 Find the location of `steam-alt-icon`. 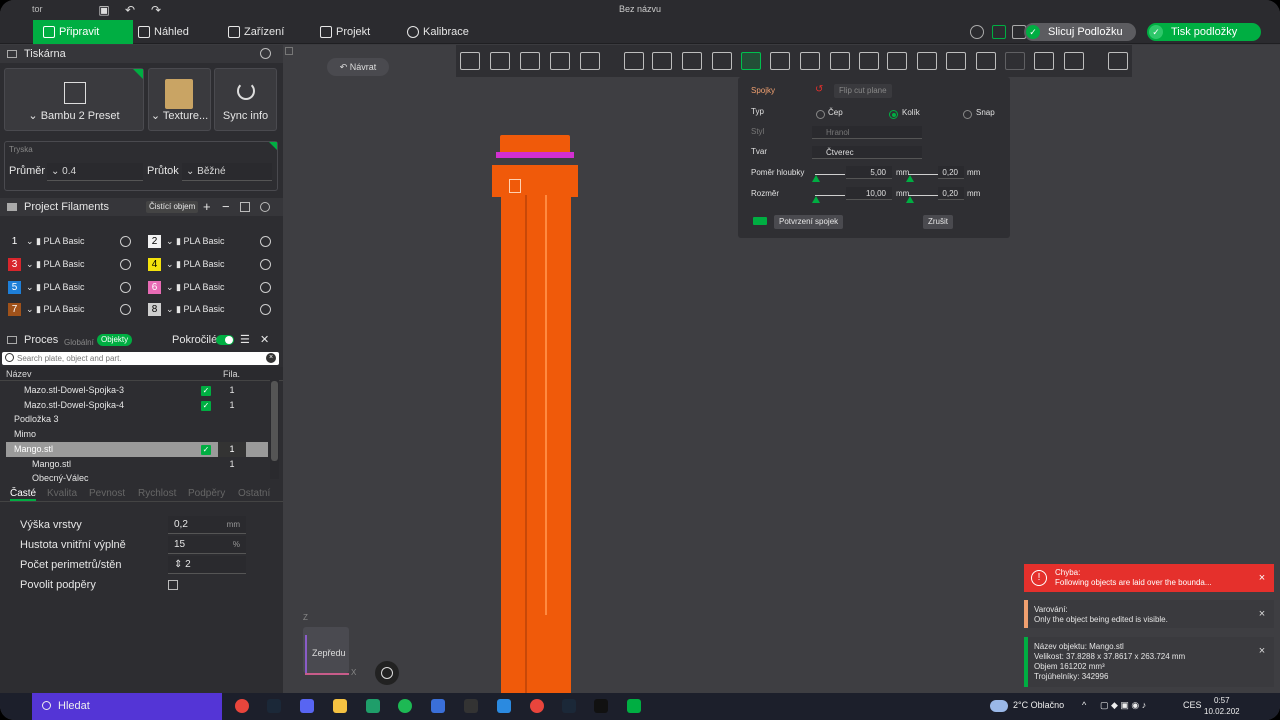

steam-alt-icon is located at coordinates (569, 706).